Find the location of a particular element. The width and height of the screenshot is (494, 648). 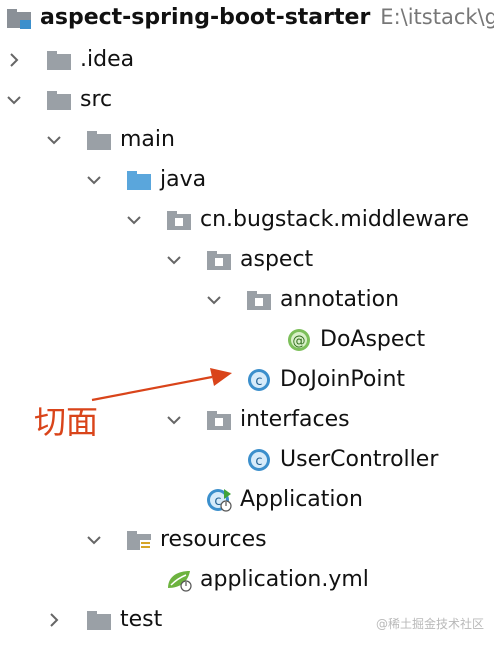

spring-boot-class-icon: c is located at coordinates (219, 500).